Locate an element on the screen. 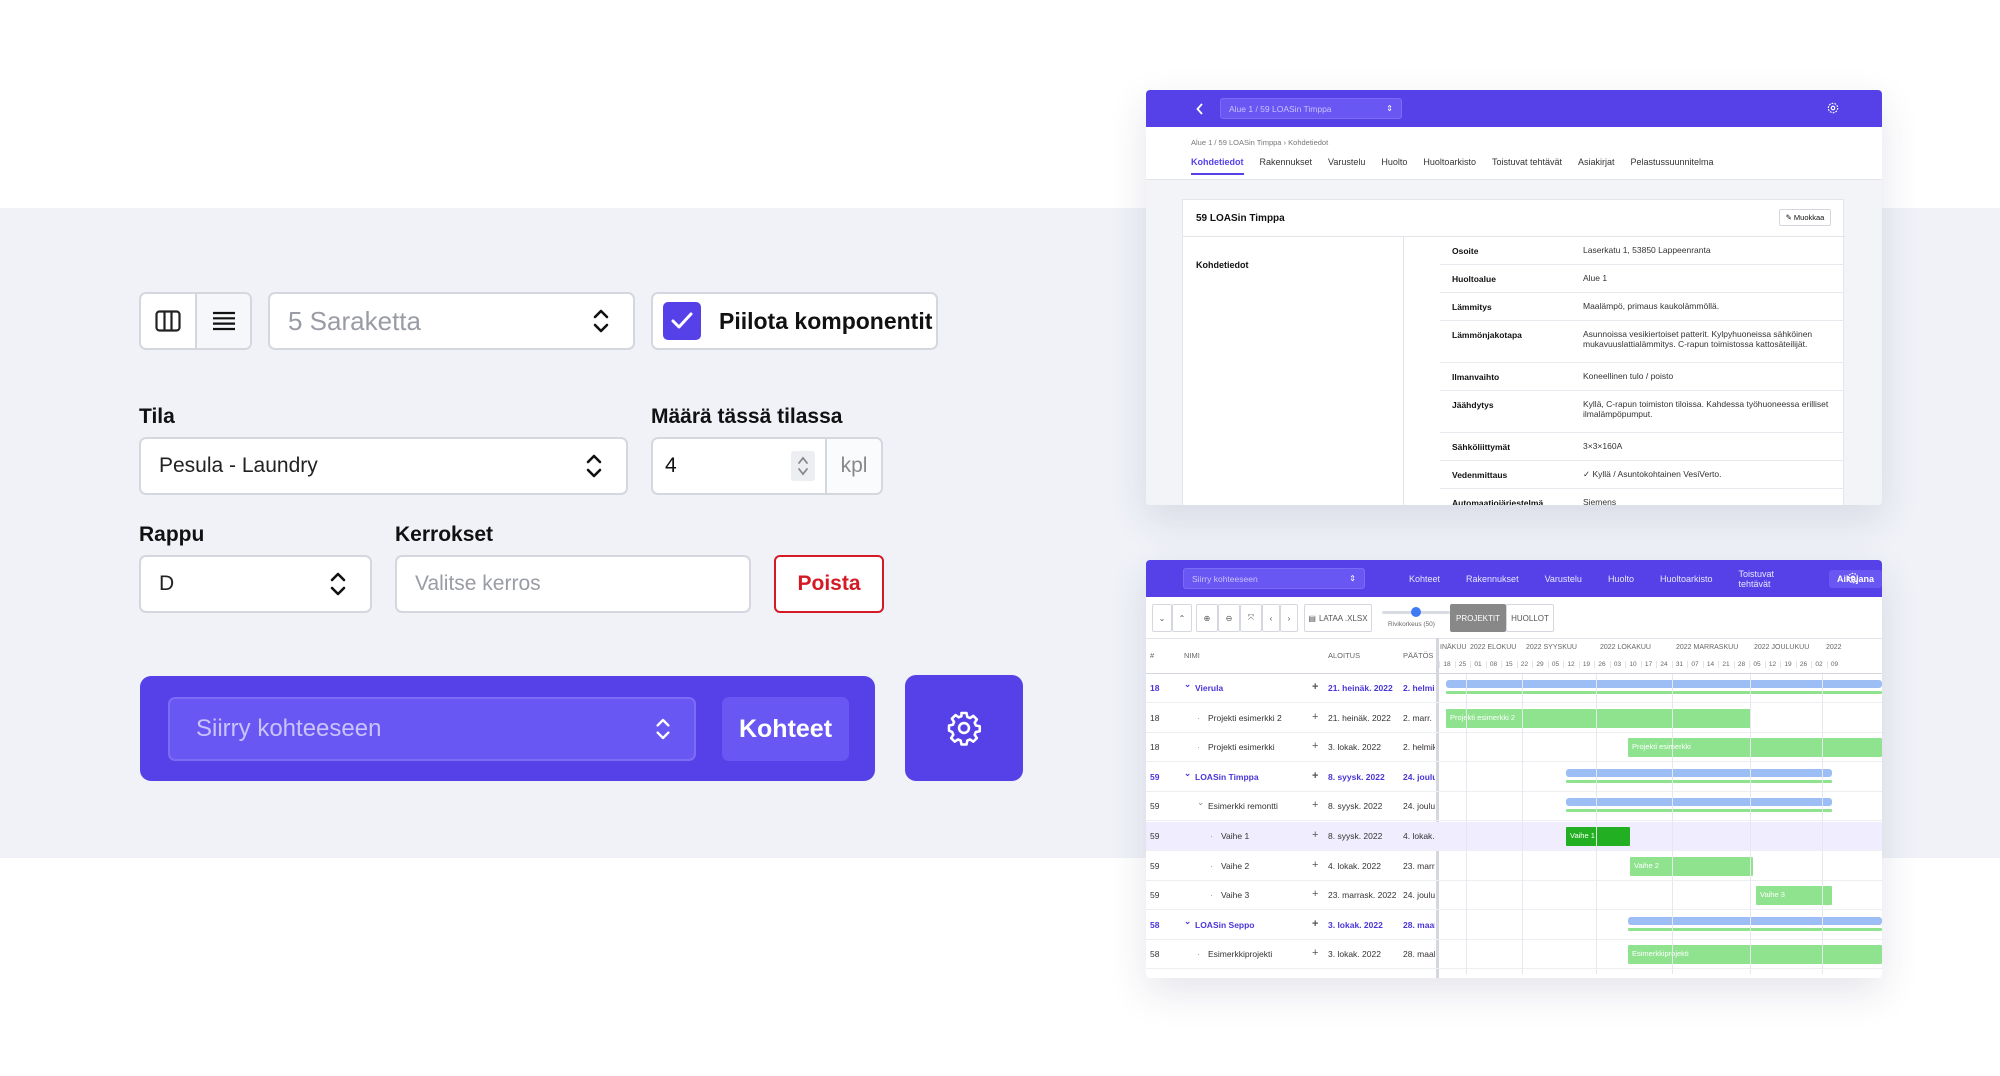 The width and height of the screenshot is (2000, 1076). column-view-button is located at coordinates (168, 321).